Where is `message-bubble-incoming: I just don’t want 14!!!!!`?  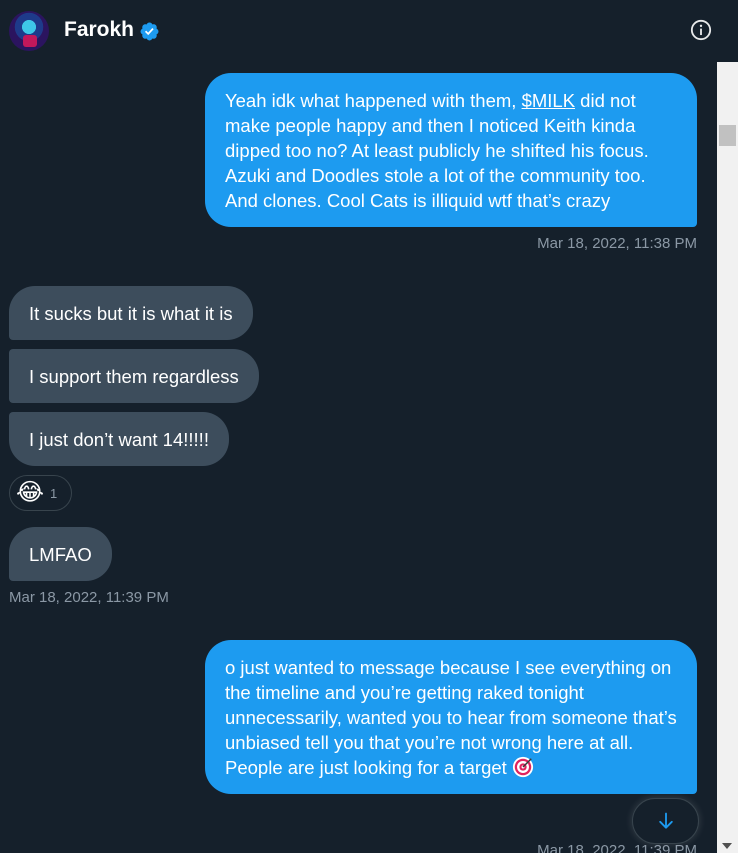
message-bubble-incoming: I just don’t want 14!!!!! is located at coordinates (119, 439).